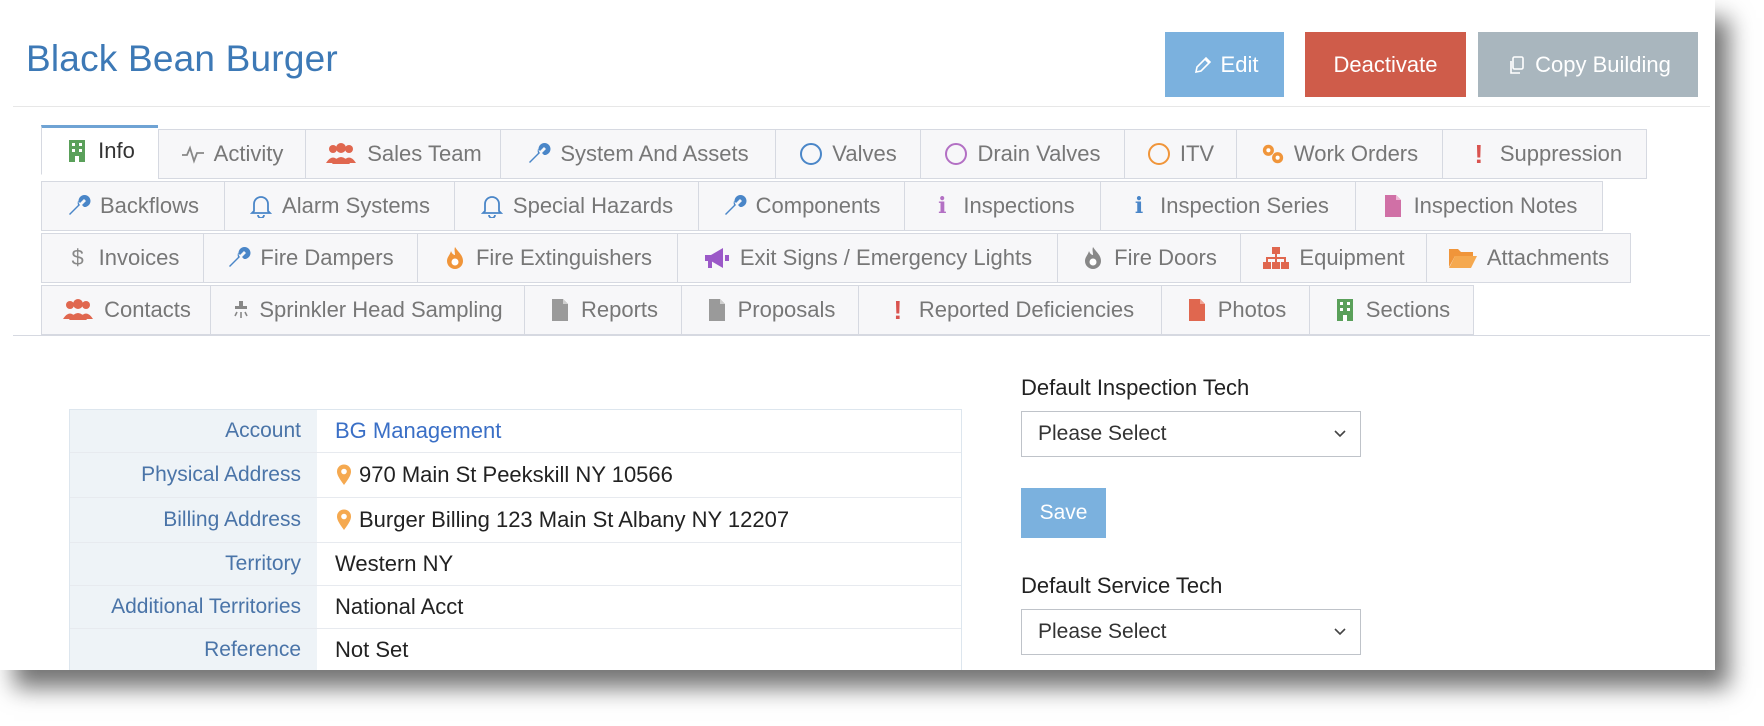 The width and height of the screenshot is (1764, 726). I want to click on info-value: National Acct, so click(399, 606).